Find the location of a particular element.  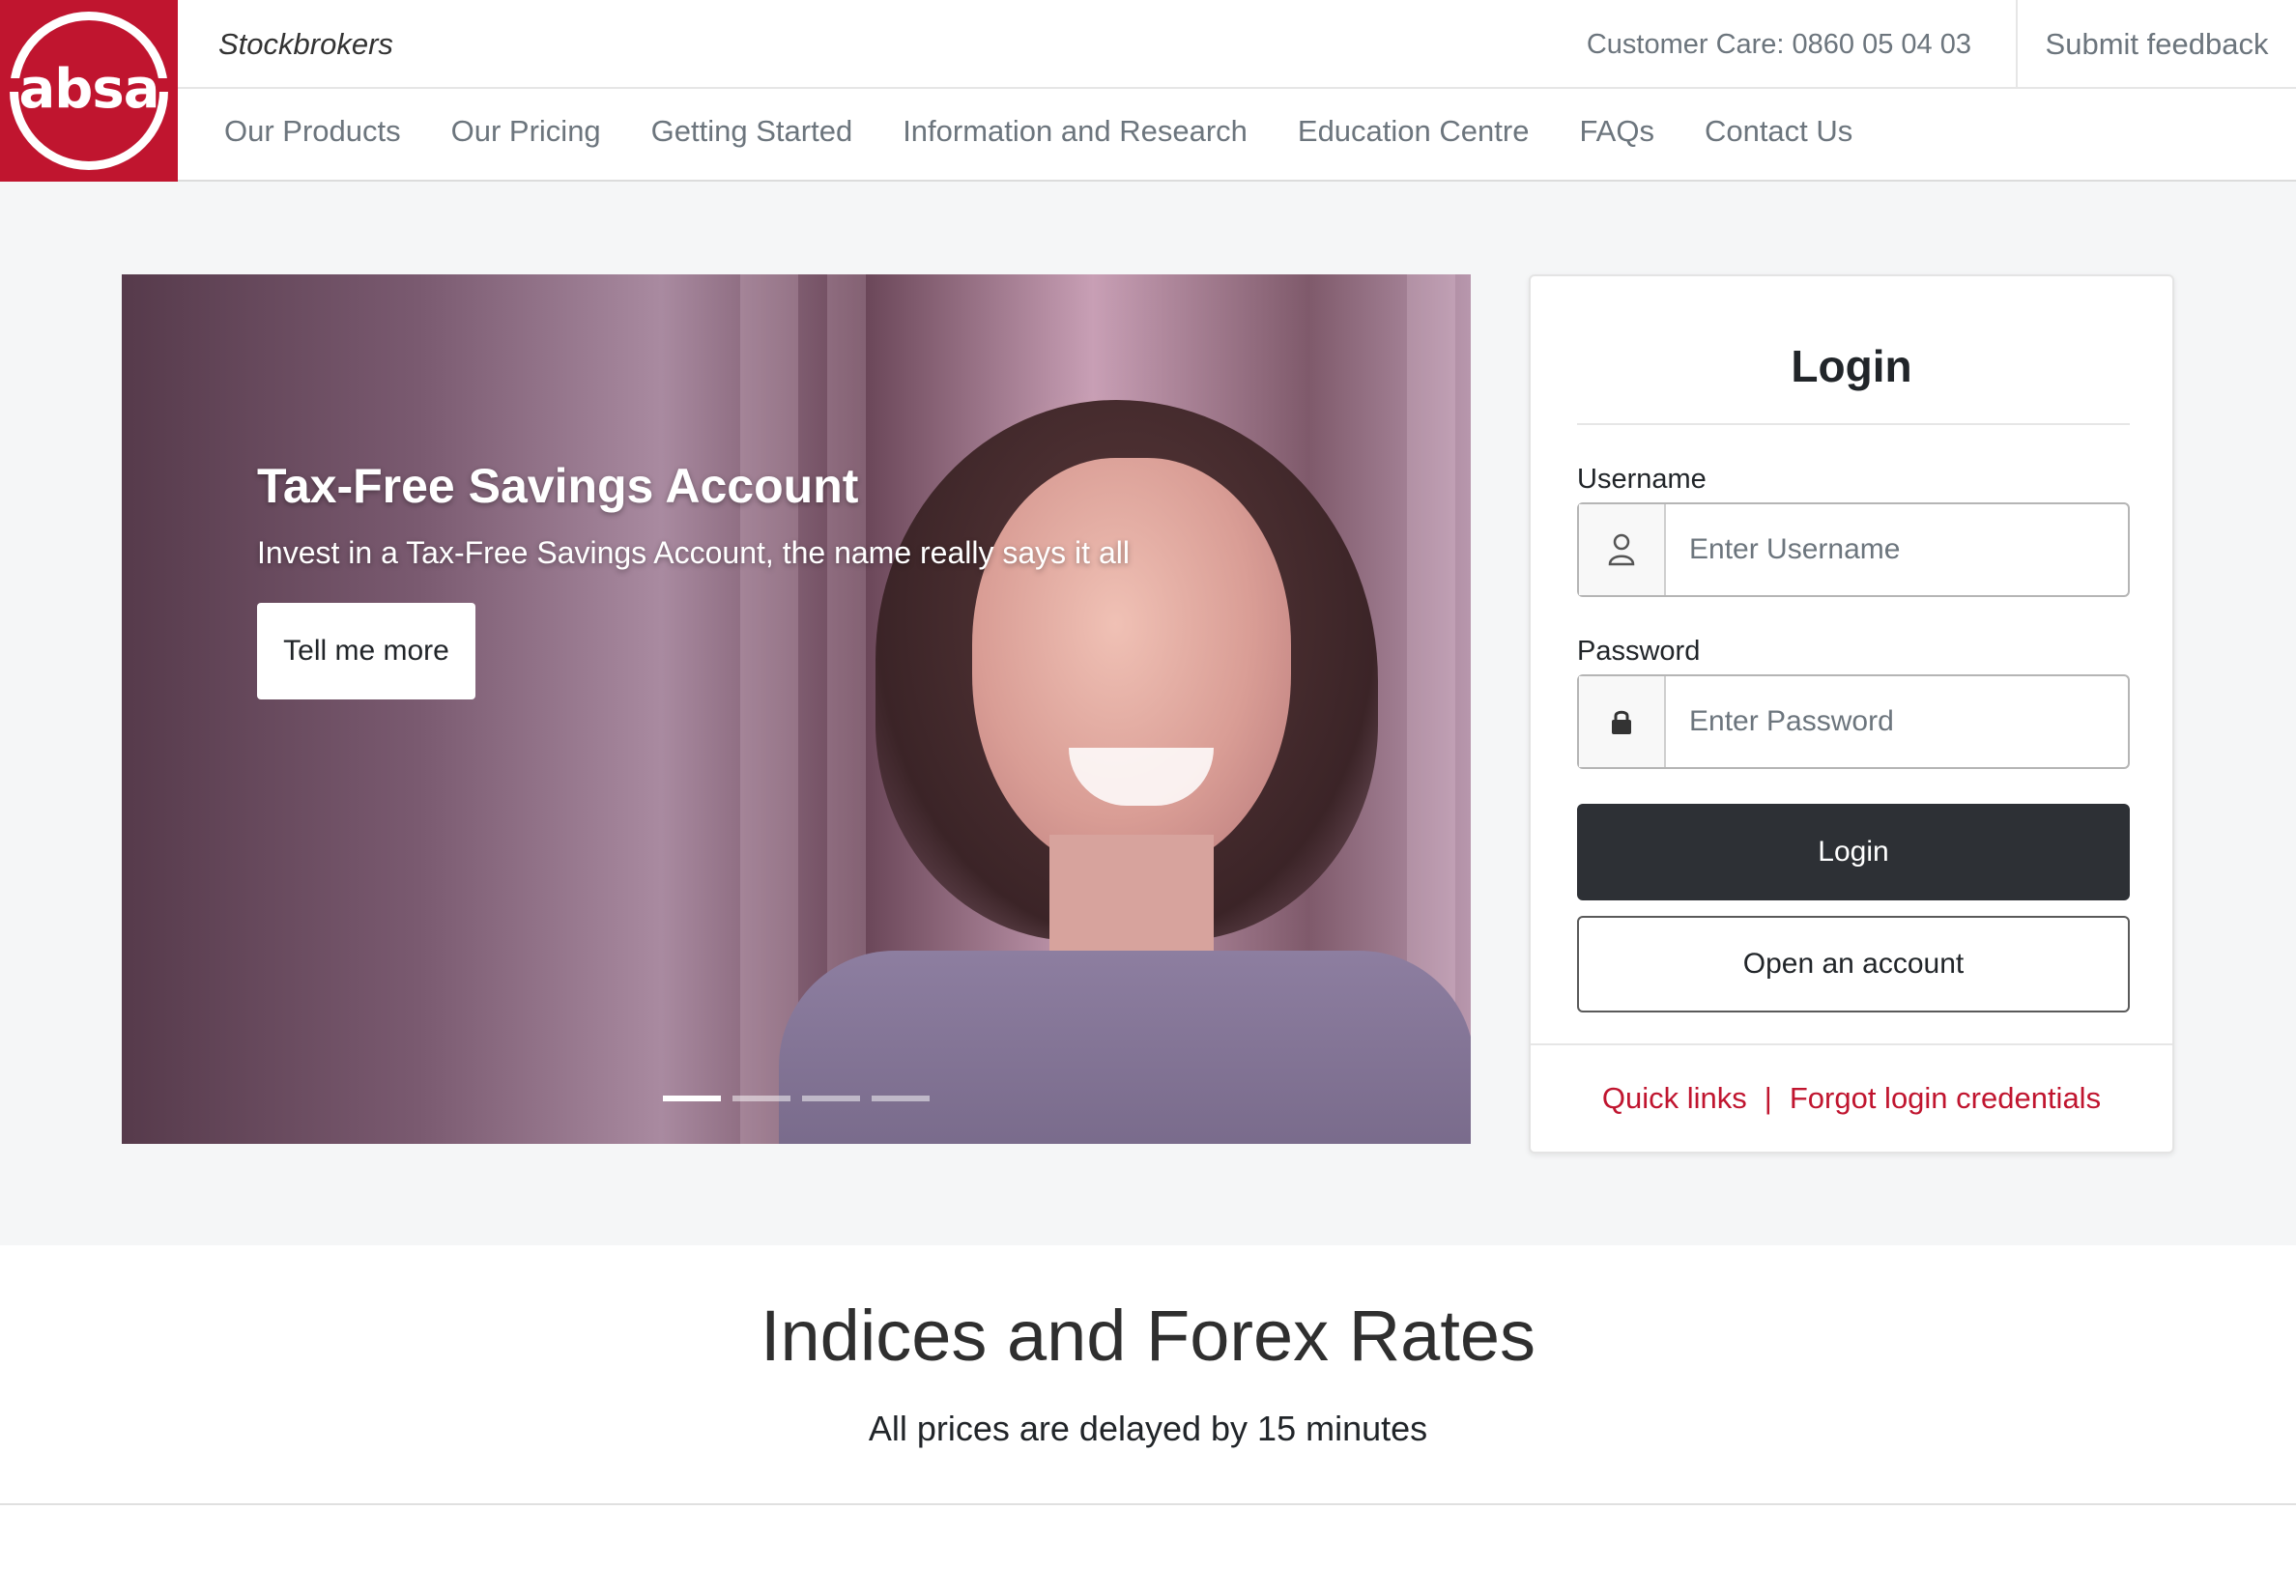

open-account-button: Open an account is located at coordinates (1853, 964).